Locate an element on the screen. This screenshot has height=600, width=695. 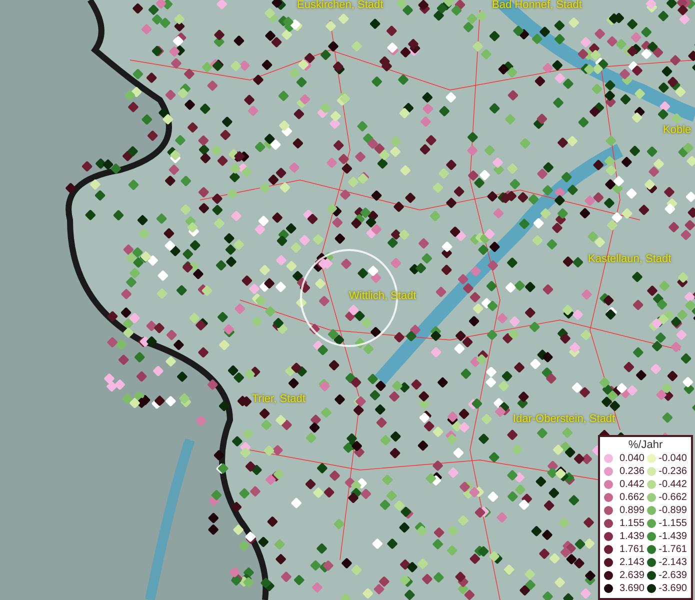
legend-value: 0.040 is located at coordinates (631, 459).